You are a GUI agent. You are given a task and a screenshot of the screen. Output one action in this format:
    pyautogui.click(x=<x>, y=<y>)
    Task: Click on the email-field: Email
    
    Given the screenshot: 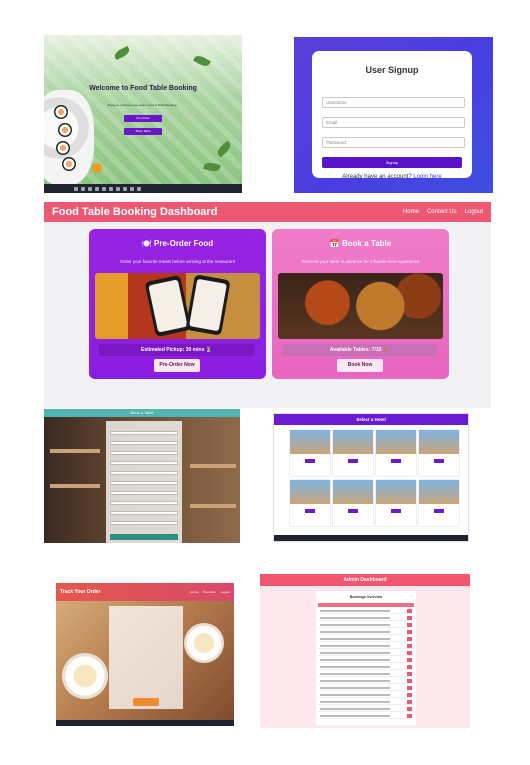 What is the action you would take?
    pyautogui.click(x=393, y=122)
    